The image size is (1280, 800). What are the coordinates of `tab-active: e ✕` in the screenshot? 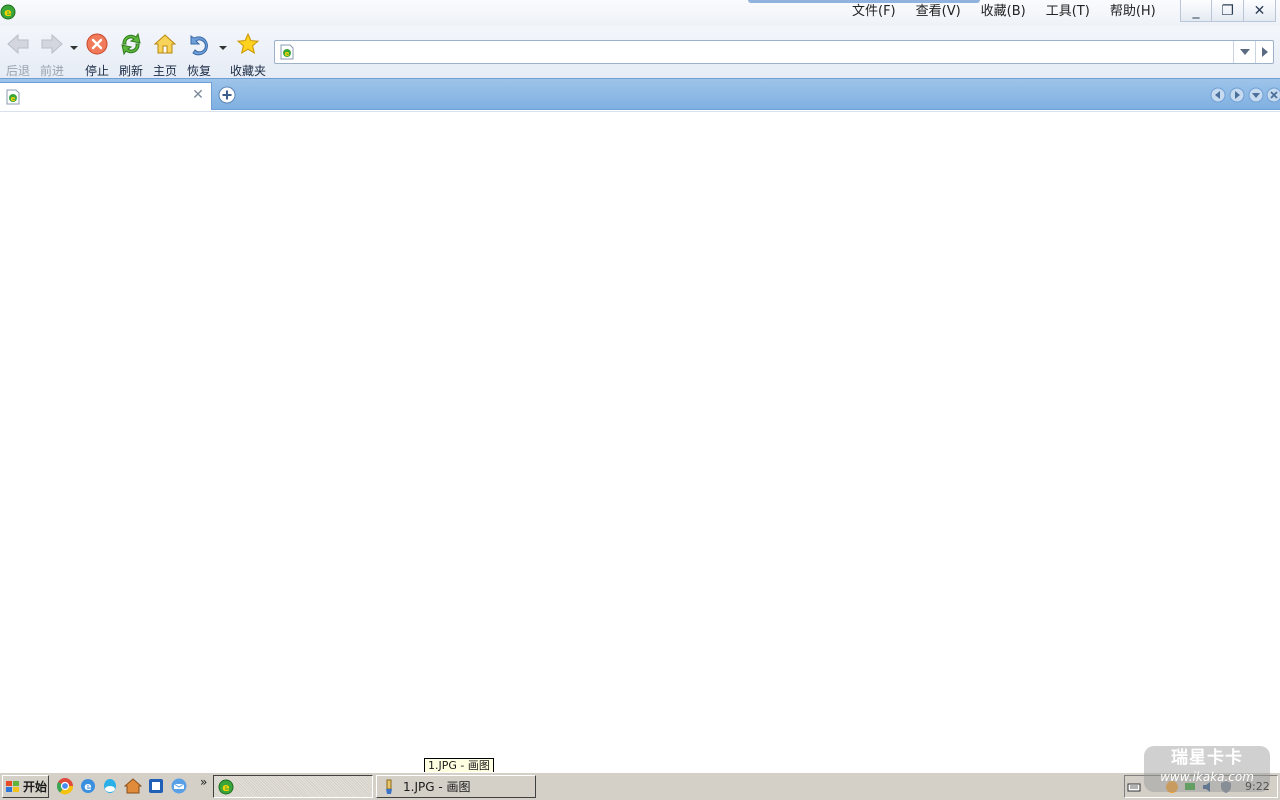 It's located at (106, 96).